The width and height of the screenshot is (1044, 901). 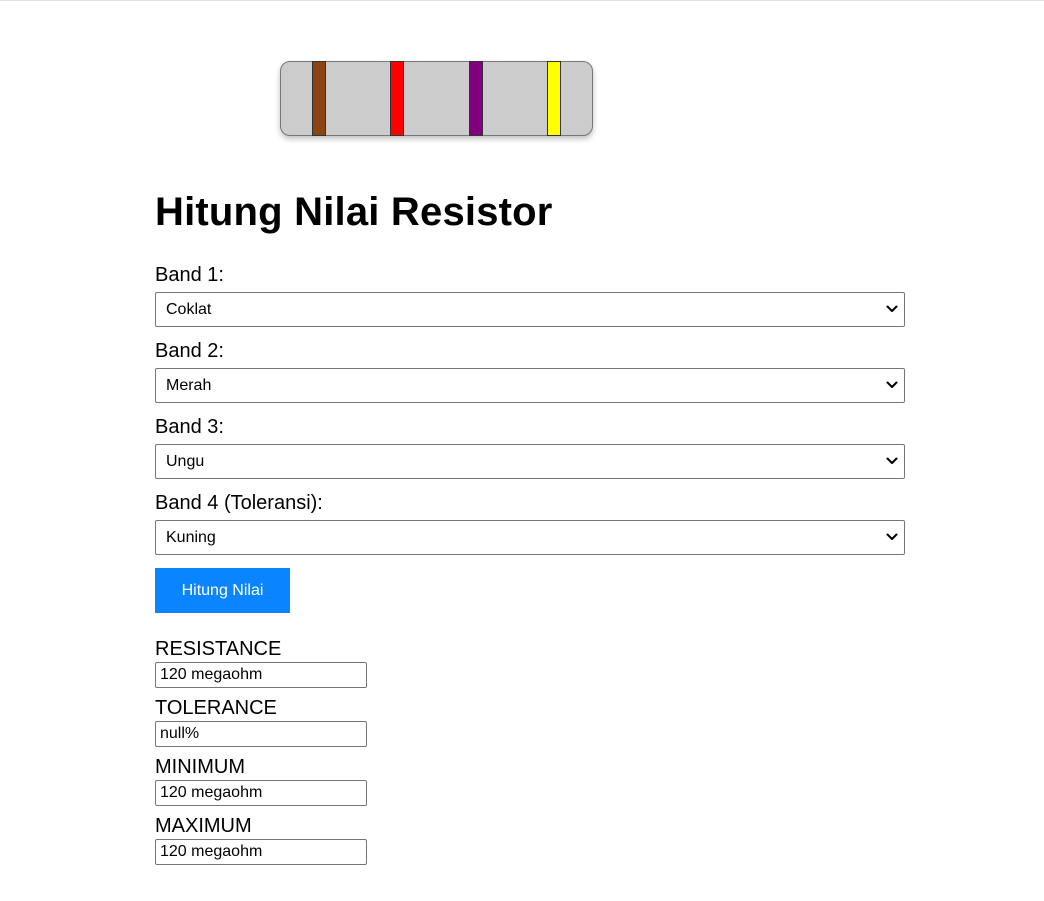 I want to click on resistance-label: RESISTANCE, so click(x=218, y=649).